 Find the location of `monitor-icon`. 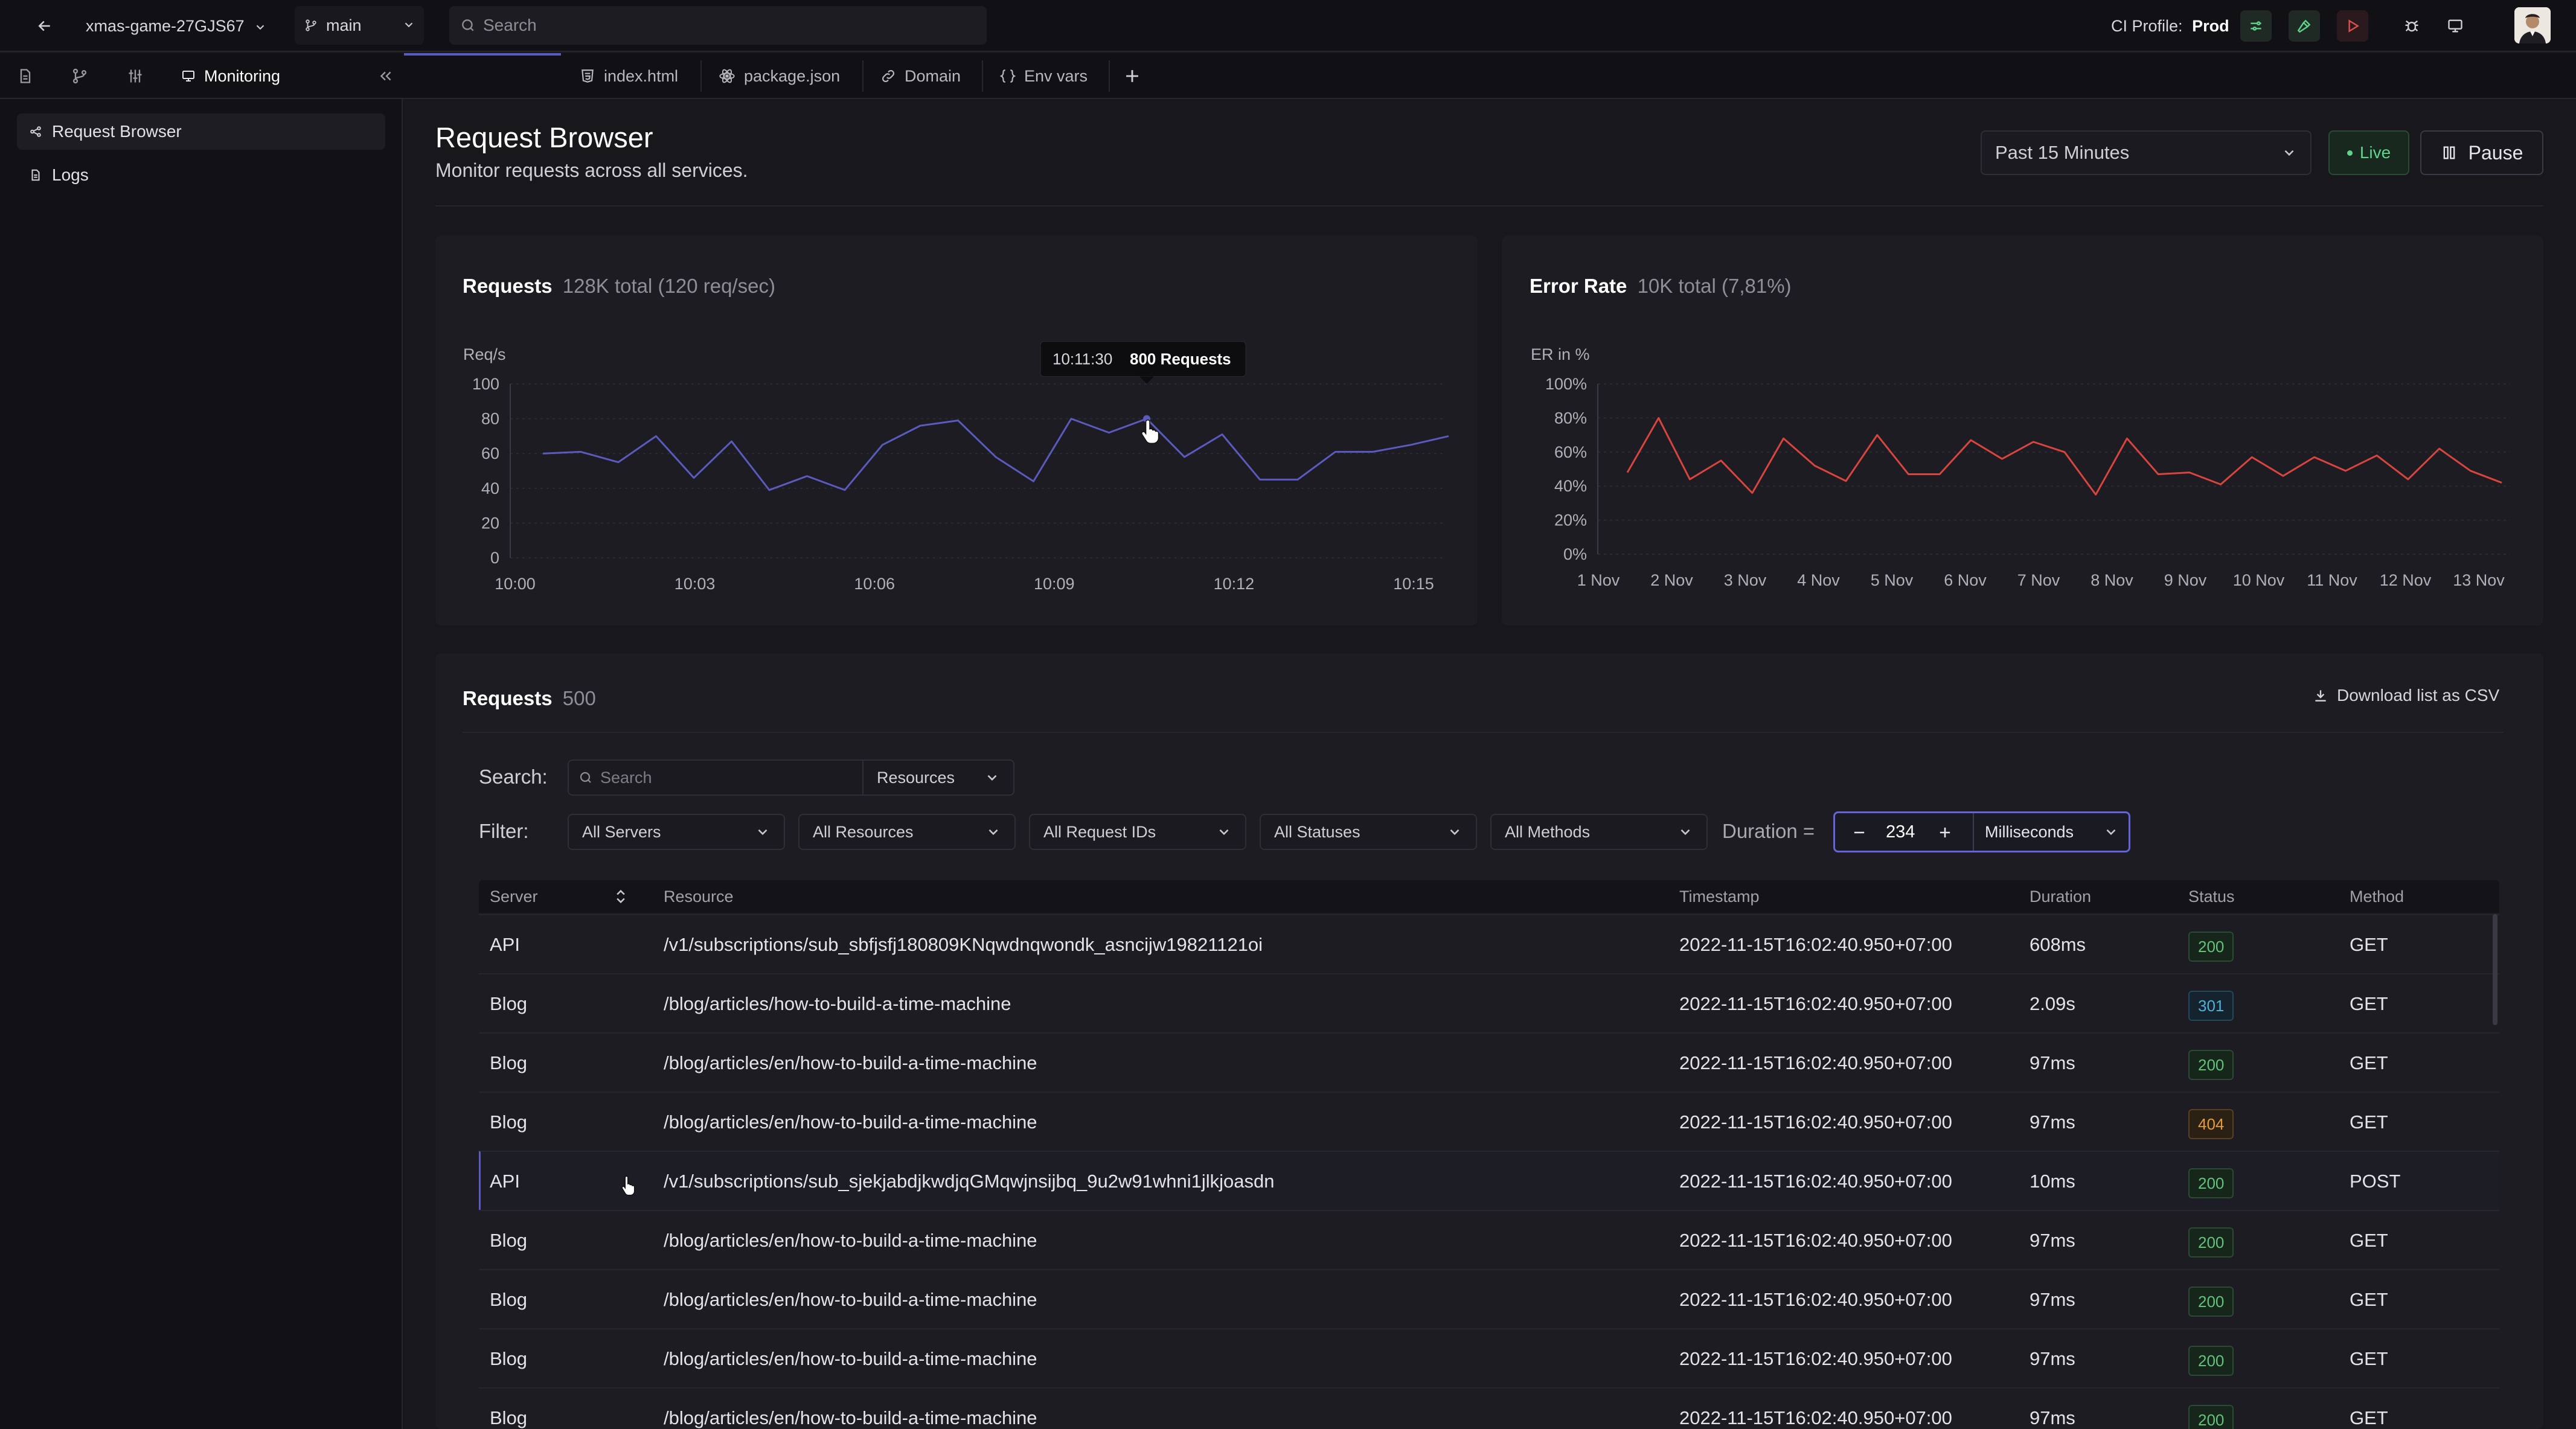

monitor-icon is located at coordinates (2455, 26).